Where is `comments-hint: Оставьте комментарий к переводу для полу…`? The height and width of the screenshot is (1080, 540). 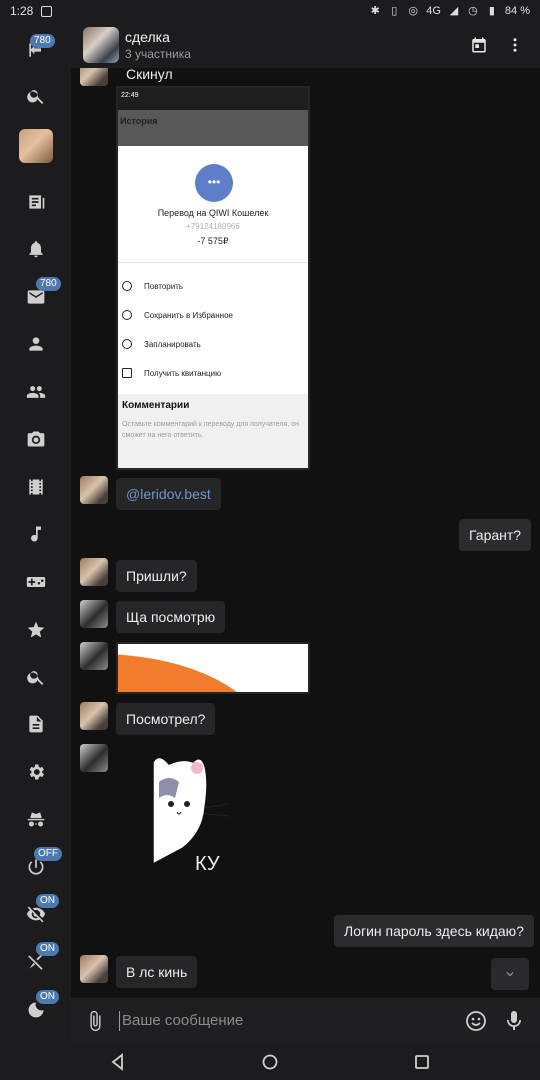
comments-hint: Оставьте комментарий к переводу для полу… is located at coordinates (210, 430).